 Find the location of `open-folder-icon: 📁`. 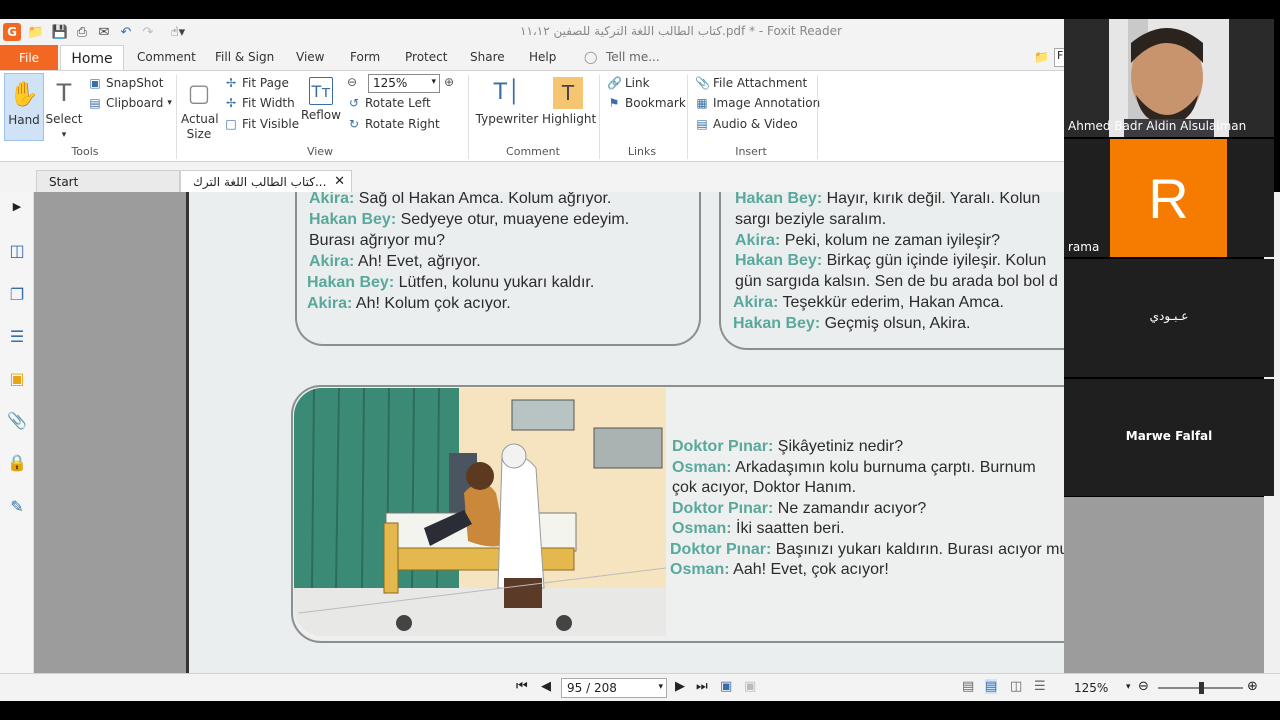

open-folder-icon: 📁 is located at coordinates (36, 32).